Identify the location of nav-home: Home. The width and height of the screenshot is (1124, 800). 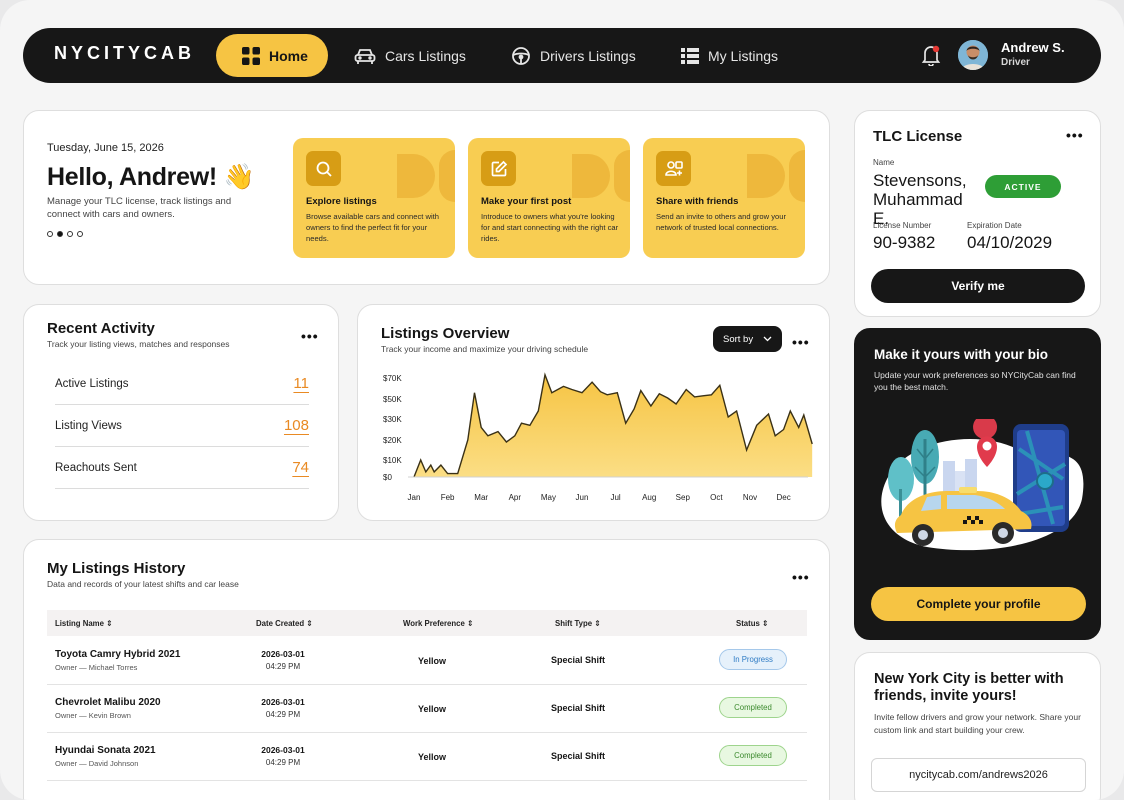
(272, 55).